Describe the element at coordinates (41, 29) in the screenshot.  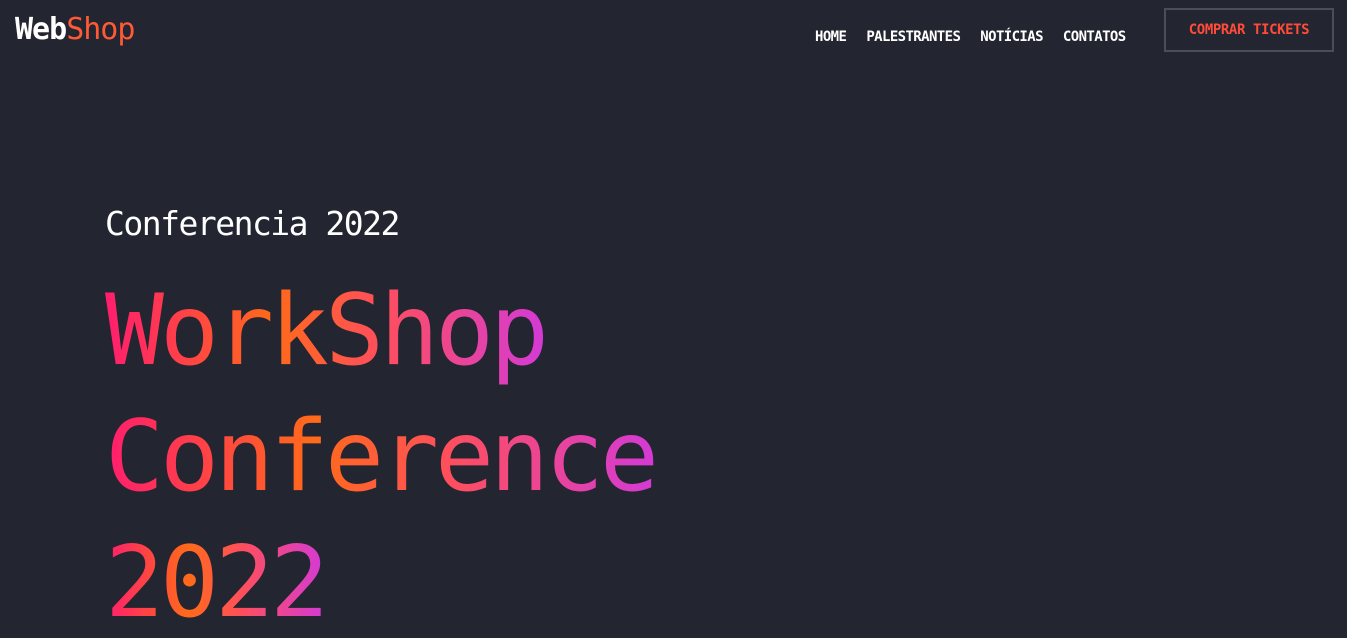
I see `logo-web: Web` at that location.